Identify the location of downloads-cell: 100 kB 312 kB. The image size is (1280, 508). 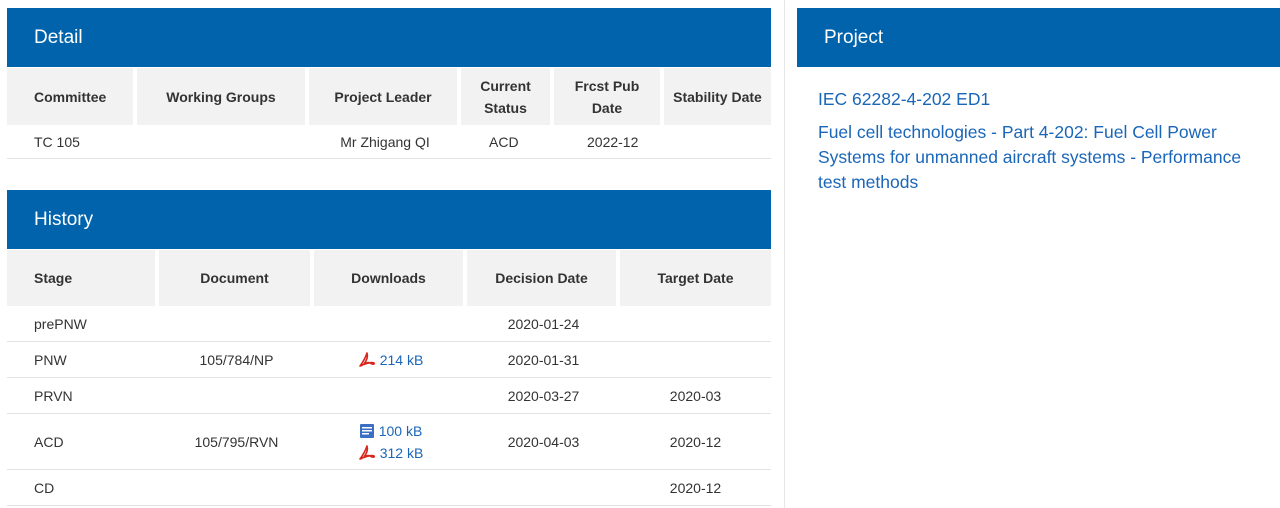
(390, 442).